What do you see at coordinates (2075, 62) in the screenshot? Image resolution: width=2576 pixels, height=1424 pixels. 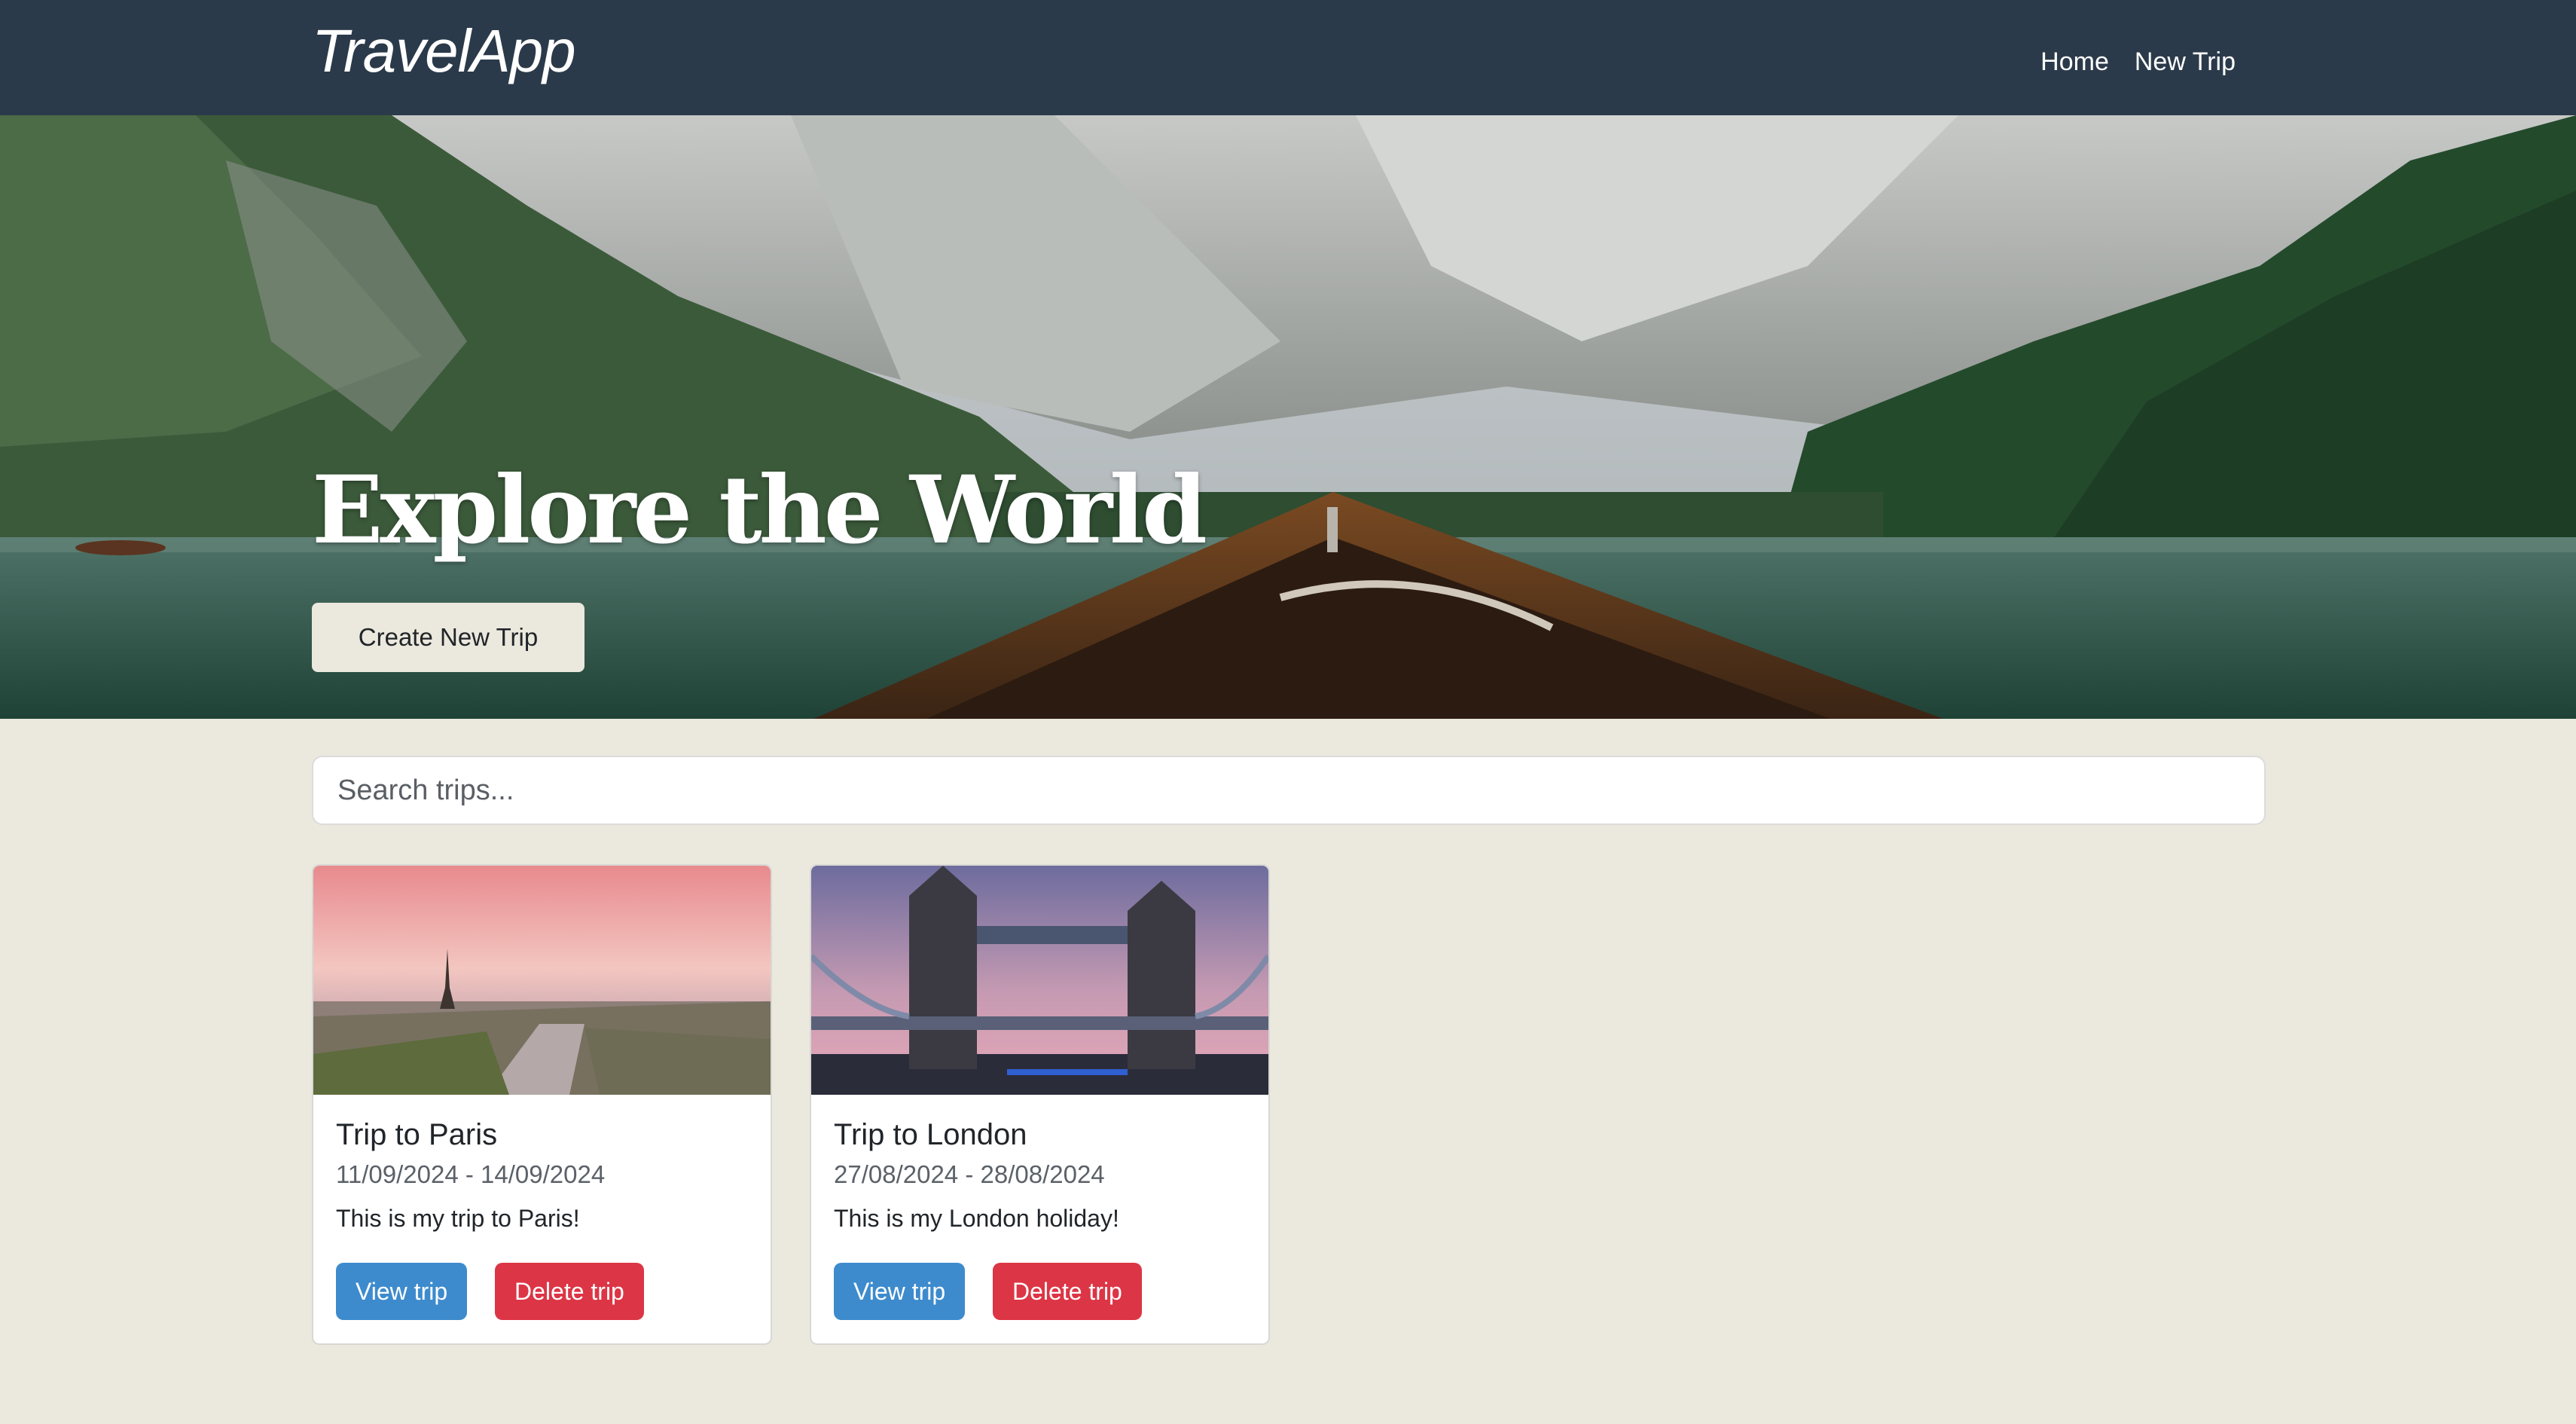 I see `nav-link-home: Home` at bounding box center [2075, 62].